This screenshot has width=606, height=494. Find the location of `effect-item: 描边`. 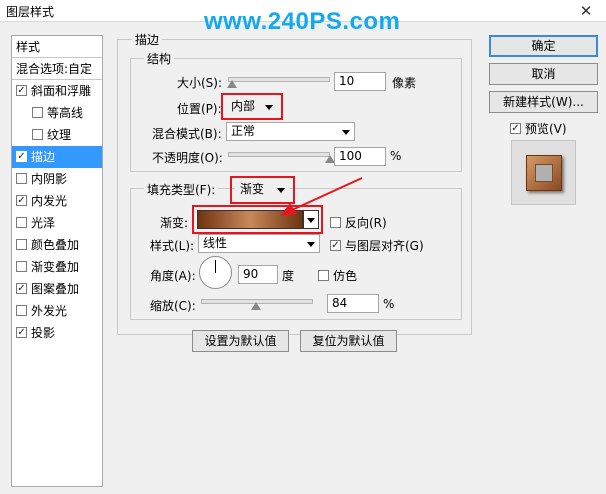

effect-item: 描边 is located at coordinates (57, 157).